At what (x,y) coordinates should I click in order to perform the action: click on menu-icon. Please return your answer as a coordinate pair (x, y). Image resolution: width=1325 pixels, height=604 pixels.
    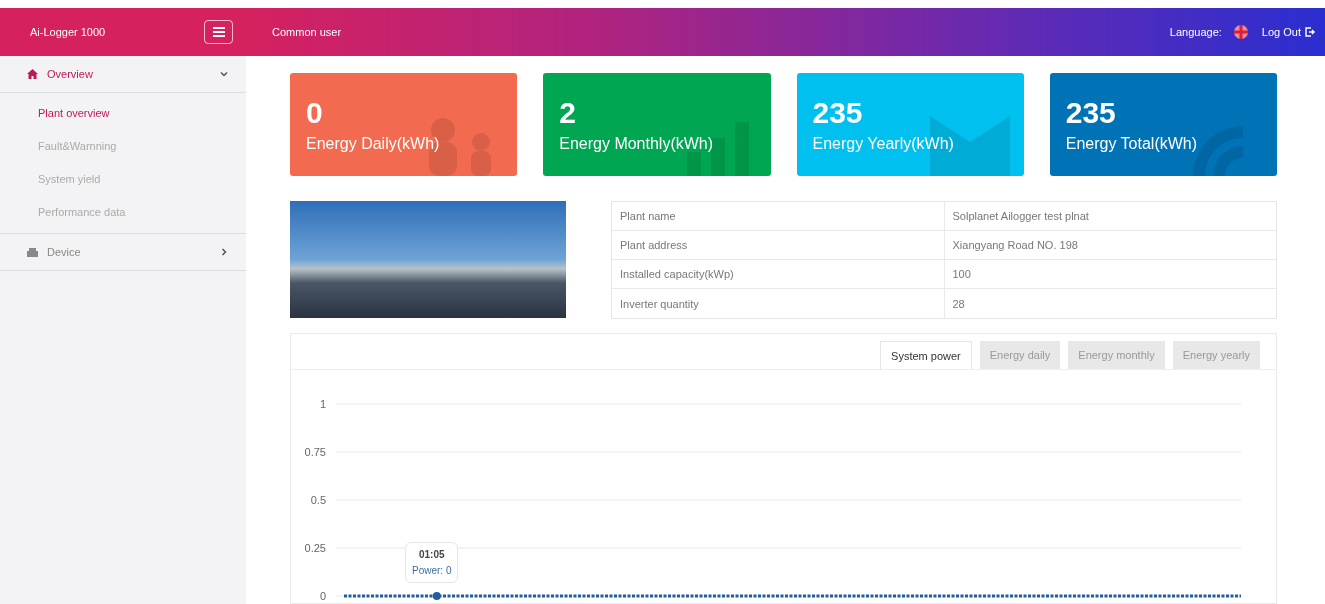
    Looking at the image, I should click on (218, 32).